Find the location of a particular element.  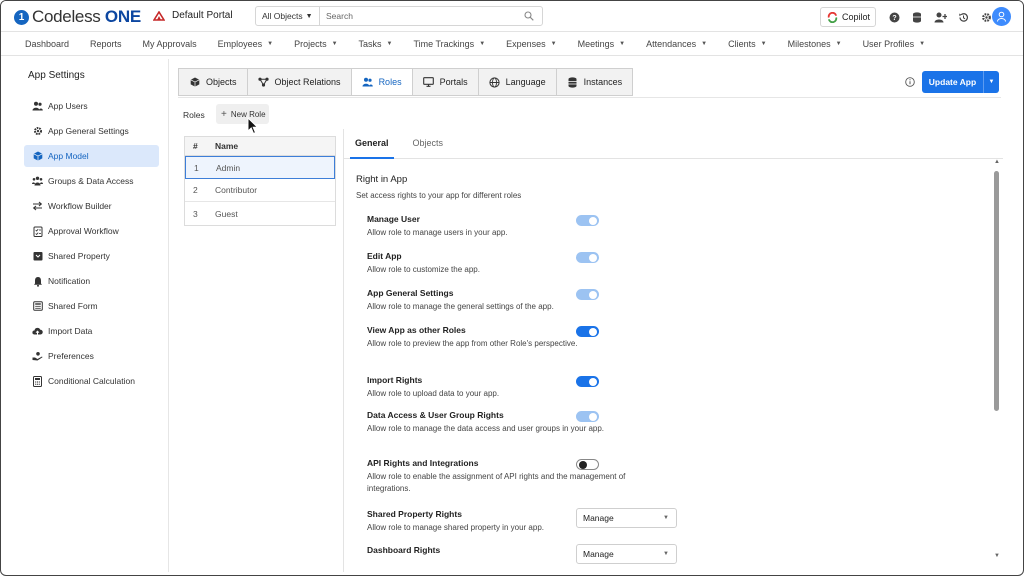

toggle-knob is located at coordinates (593, 416).